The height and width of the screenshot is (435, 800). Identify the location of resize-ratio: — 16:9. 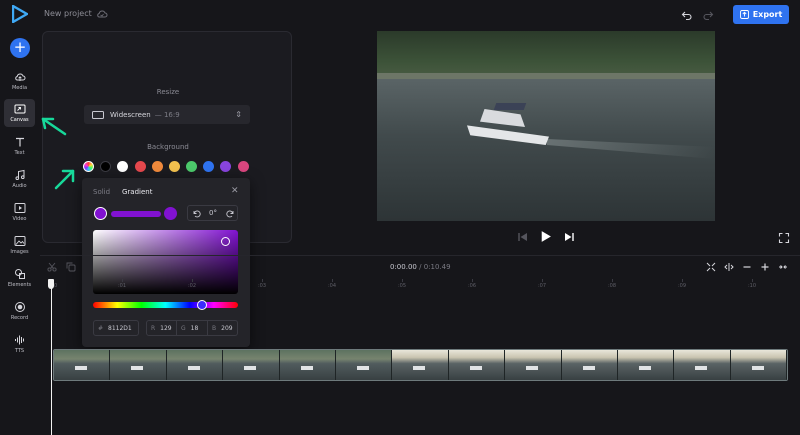
(167, 114).